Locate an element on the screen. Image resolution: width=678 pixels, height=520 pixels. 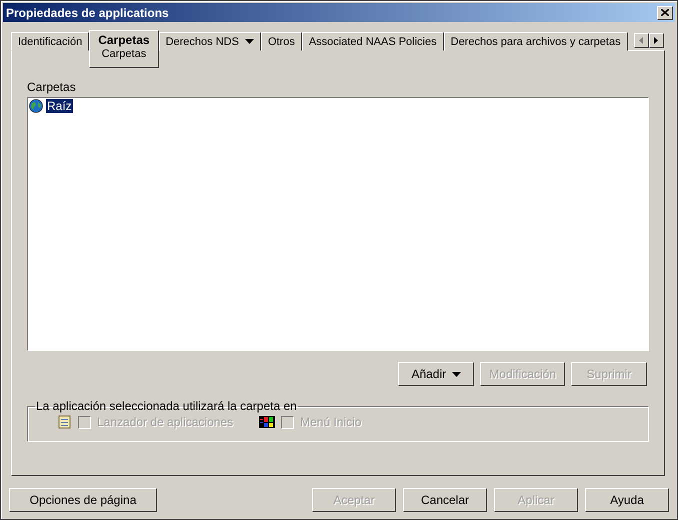
scroll-right-button is located at coordinates (656, 40).